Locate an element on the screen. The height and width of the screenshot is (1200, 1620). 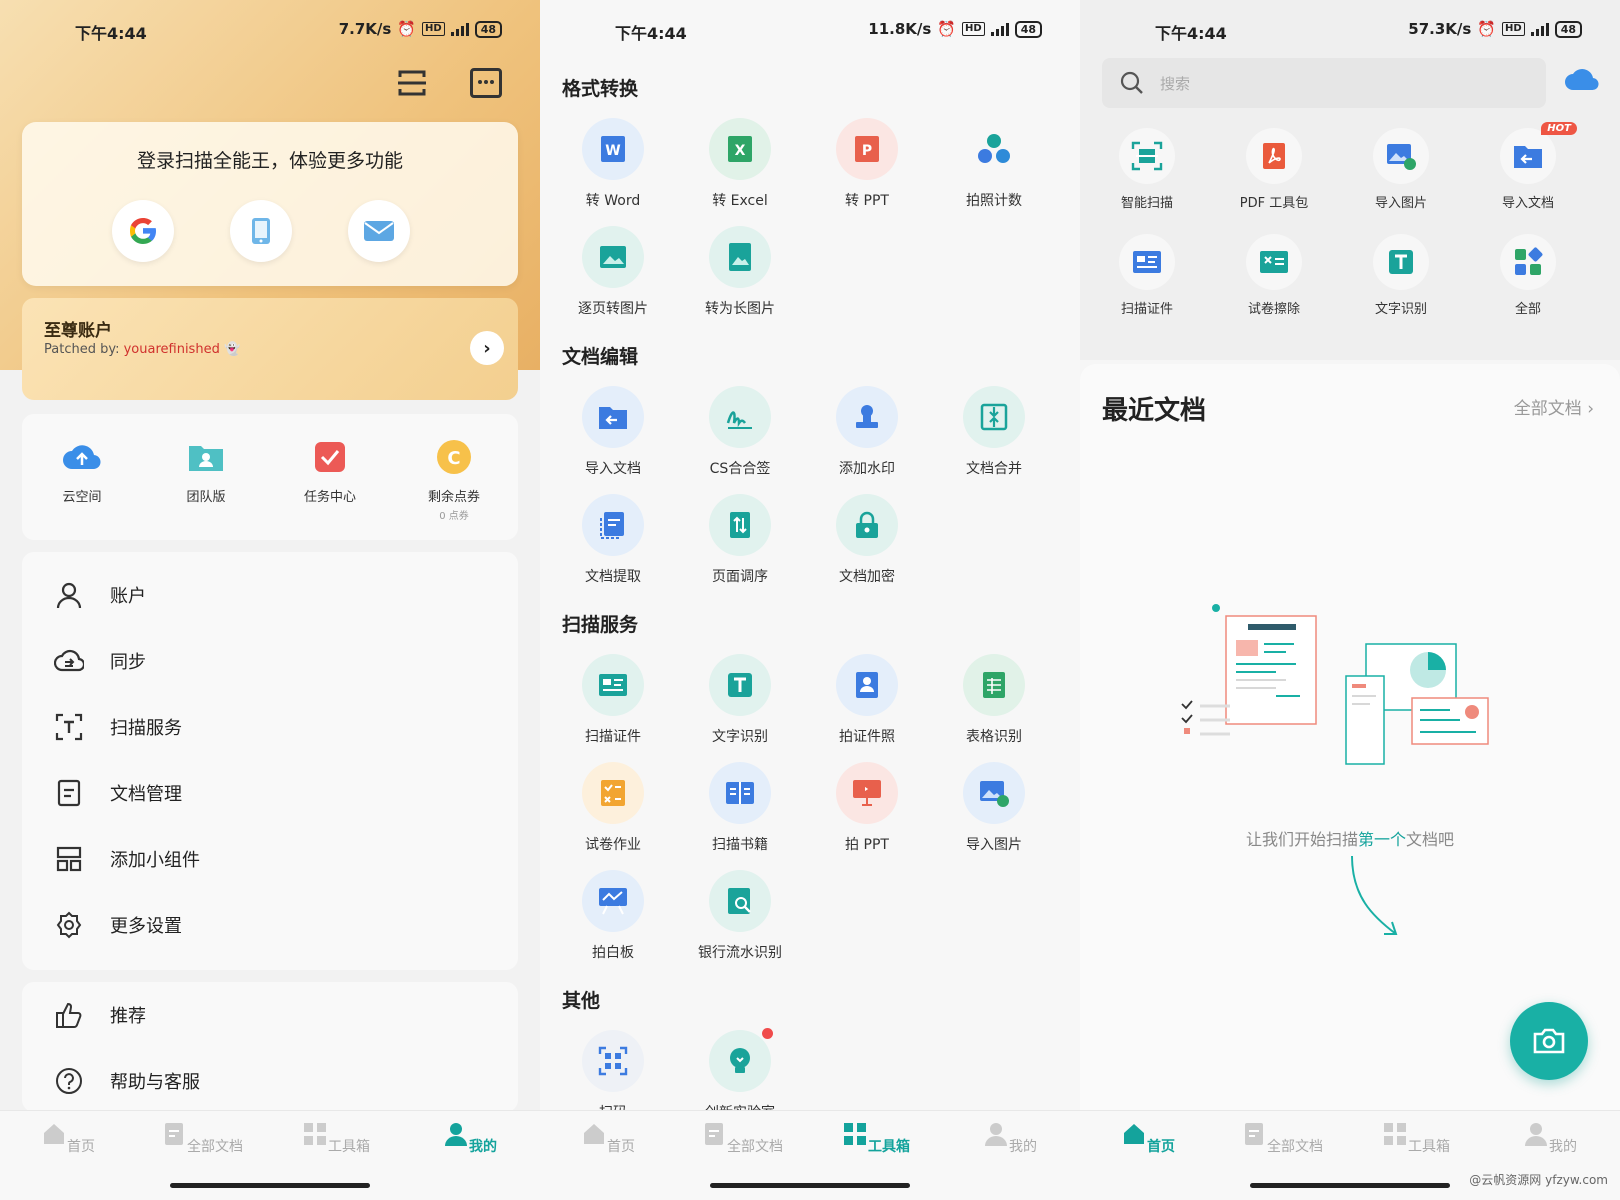
id-photo-icon is located at coordinates (867, 685).